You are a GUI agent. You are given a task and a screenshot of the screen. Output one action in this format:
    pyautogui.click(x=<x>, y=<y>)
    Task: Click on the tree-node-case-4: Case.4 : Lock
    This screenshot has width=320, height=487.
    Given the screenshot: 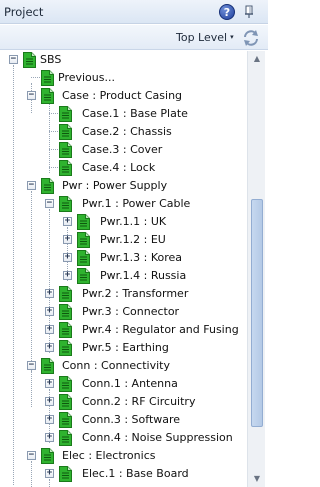 What is the action you would take?
    pyautogui.click(x=124, y=168)
    